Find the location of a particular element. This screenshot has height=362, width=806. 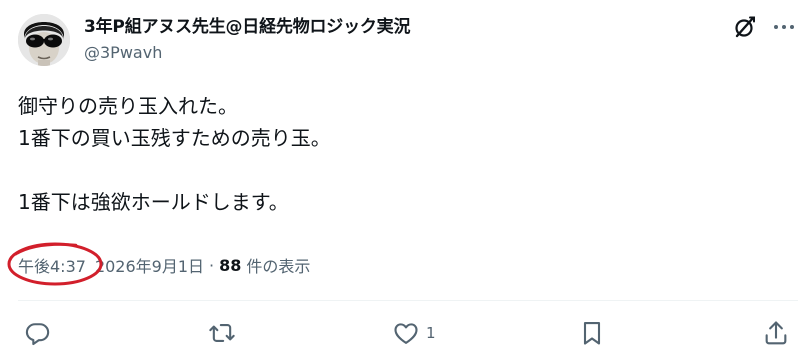

retweet-button is located at coordinates (222, 333).